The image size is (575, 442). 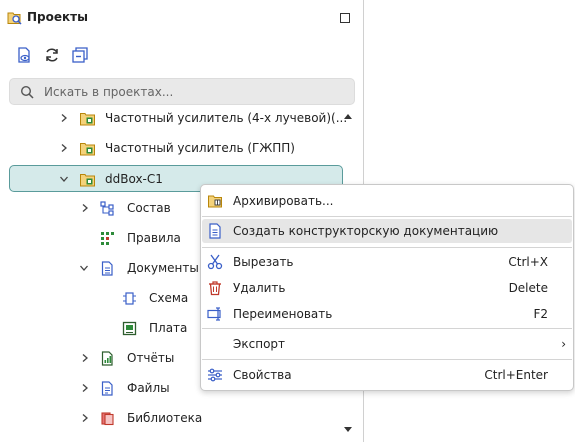 I want to click on menu-item-delete: Удалить Delete, so click(x=387, y=288).